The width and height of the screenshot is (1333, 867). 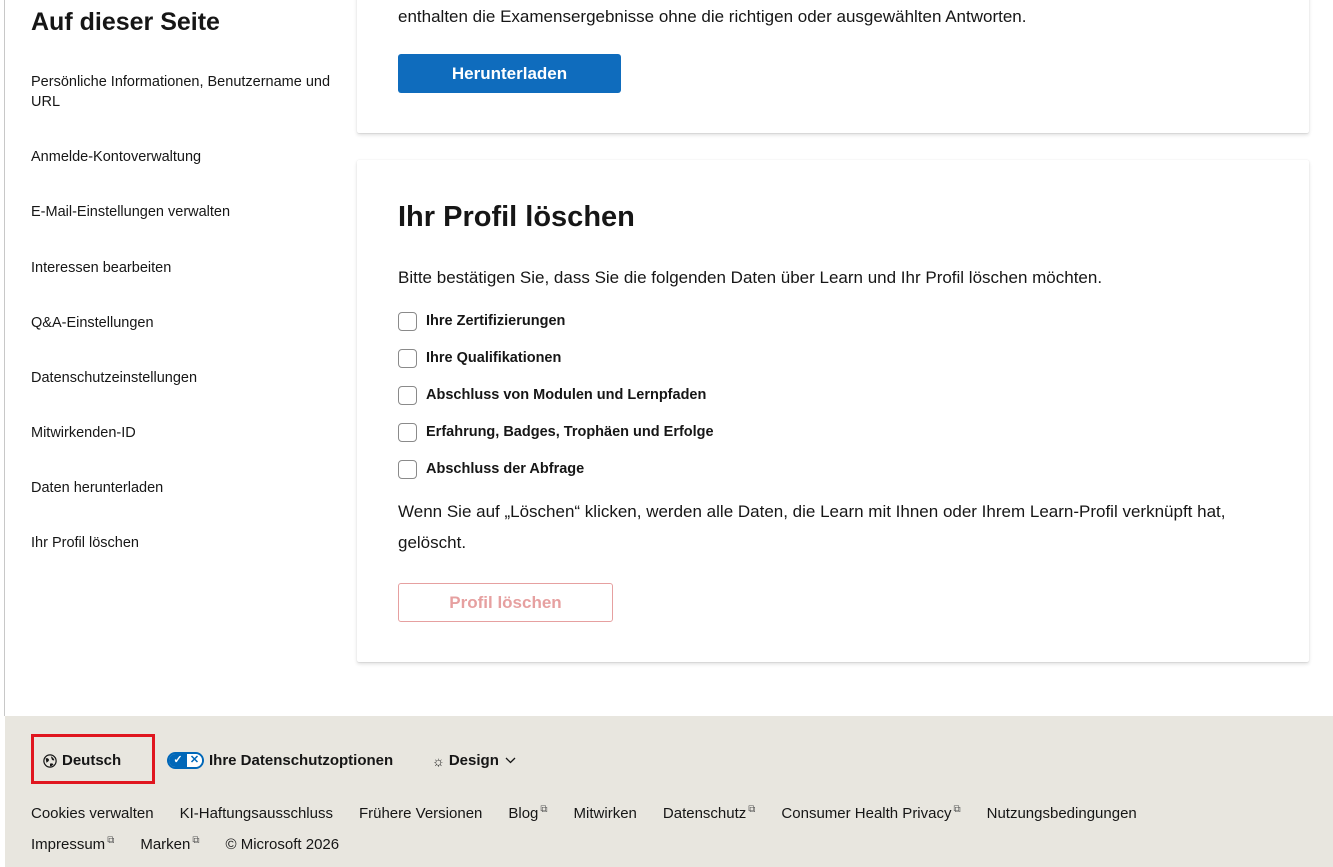 What do you see at coordinates (2, 358) in the screenshot?
I see `left-divider` at bounding box center [2, 358].